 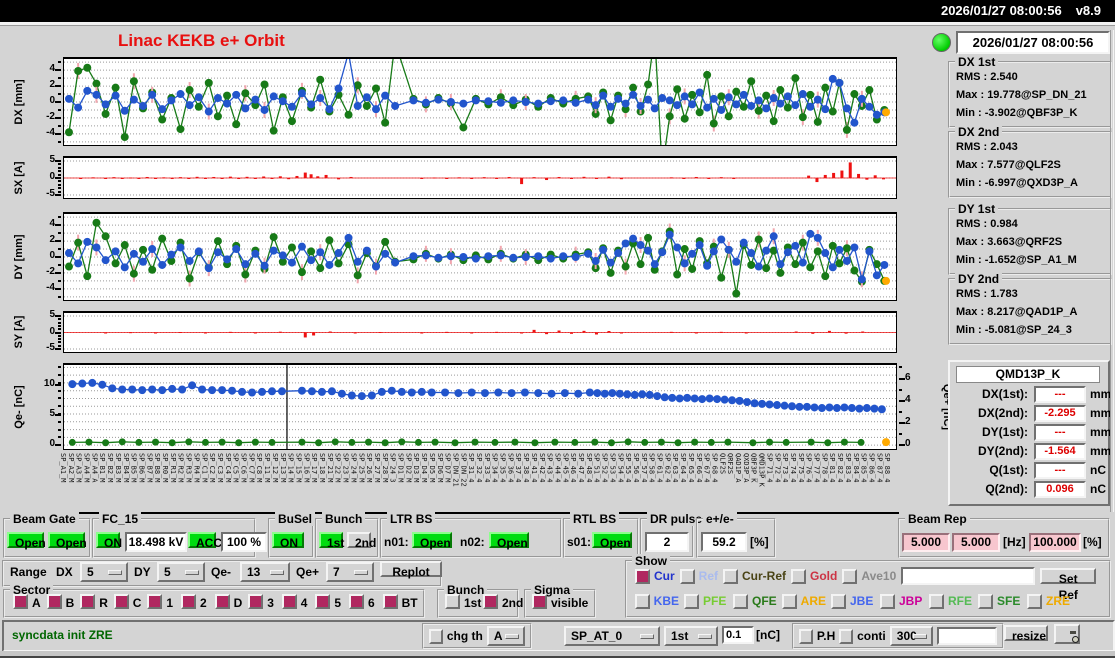 I want to click on bpm-label: SP_A3_M, so click(x=78, y=468).